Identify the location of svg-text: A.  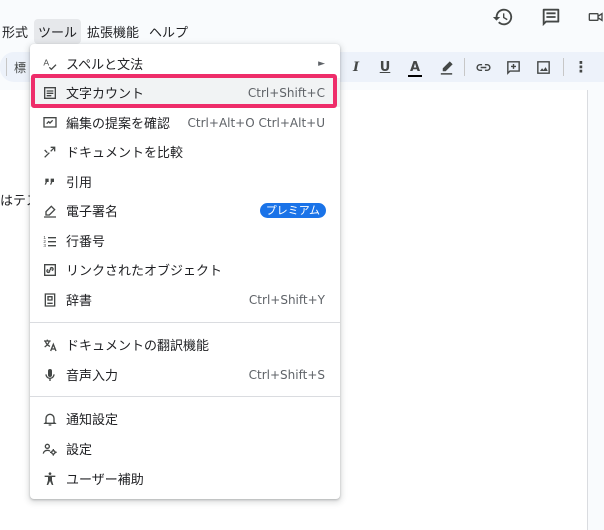
(46, 62).